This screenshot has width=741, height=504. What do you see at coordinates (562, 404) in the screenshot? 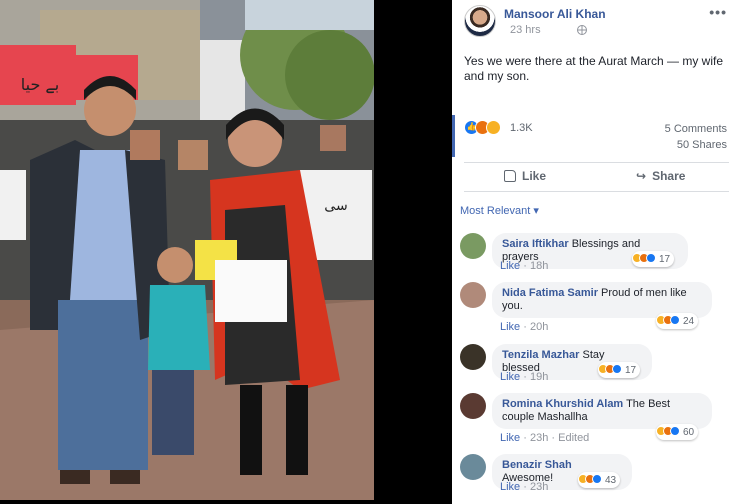
I see `commenter-name: Romina Khurshid Alam` at bounding box center [562, 404].